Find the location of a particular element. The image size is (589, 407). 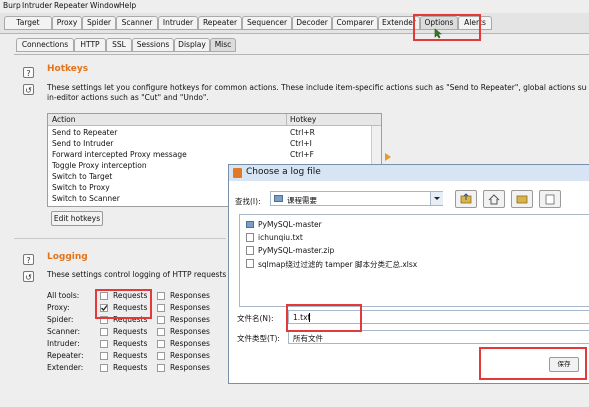

tab-intruder: Intruder is located at coordinates (178, 23).